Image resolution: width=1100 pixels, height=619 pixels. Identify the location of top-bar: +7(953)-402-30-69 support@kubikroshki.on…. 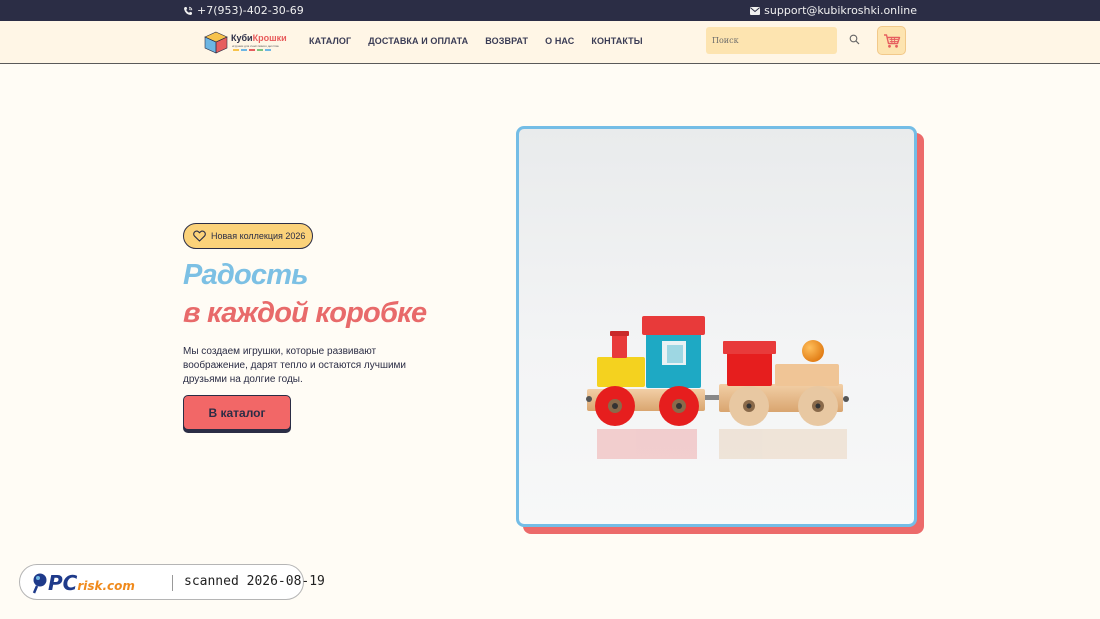
(550, 10).